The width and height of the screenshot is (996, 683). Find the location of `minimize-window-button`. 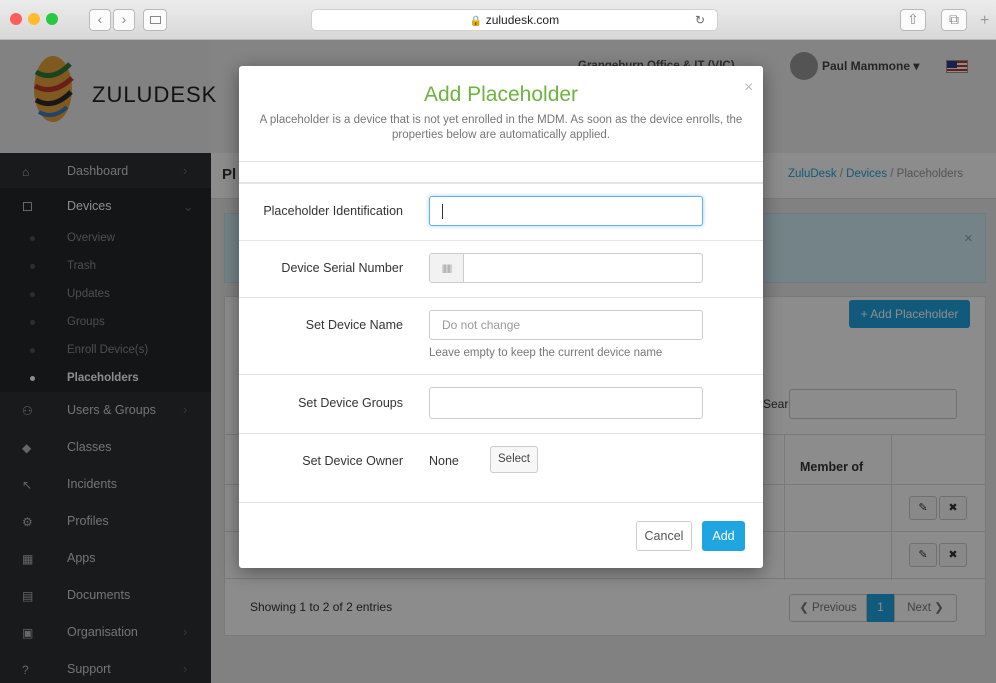

minimize-window-button is located at coordinates (34, 19).